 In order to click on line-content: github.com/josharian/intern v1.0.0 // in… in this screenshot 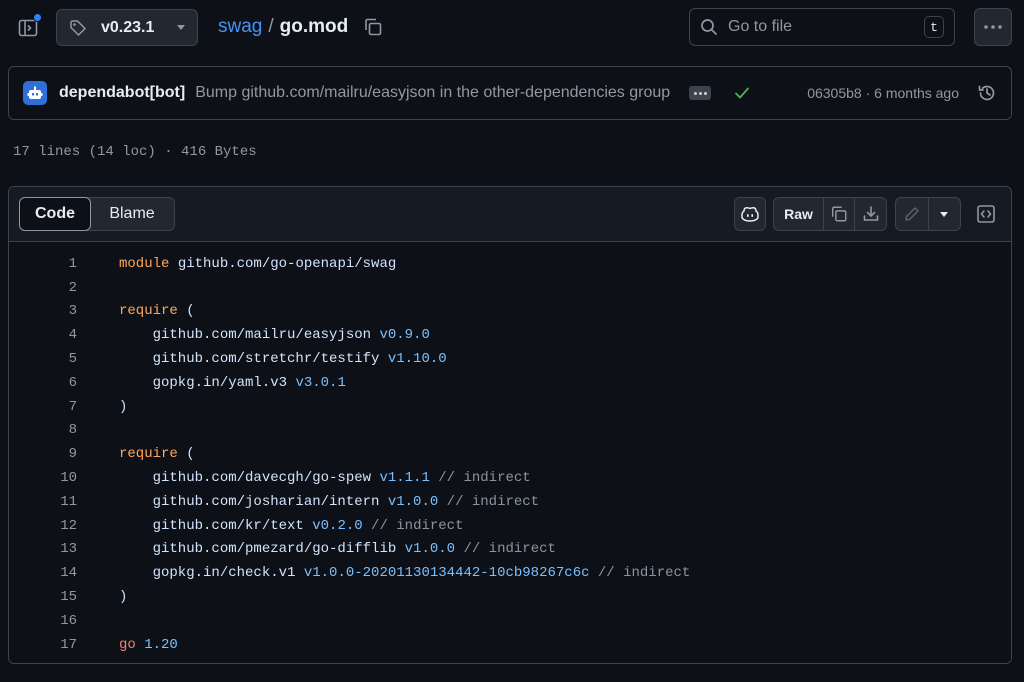, I will do `click(329, 501)`.